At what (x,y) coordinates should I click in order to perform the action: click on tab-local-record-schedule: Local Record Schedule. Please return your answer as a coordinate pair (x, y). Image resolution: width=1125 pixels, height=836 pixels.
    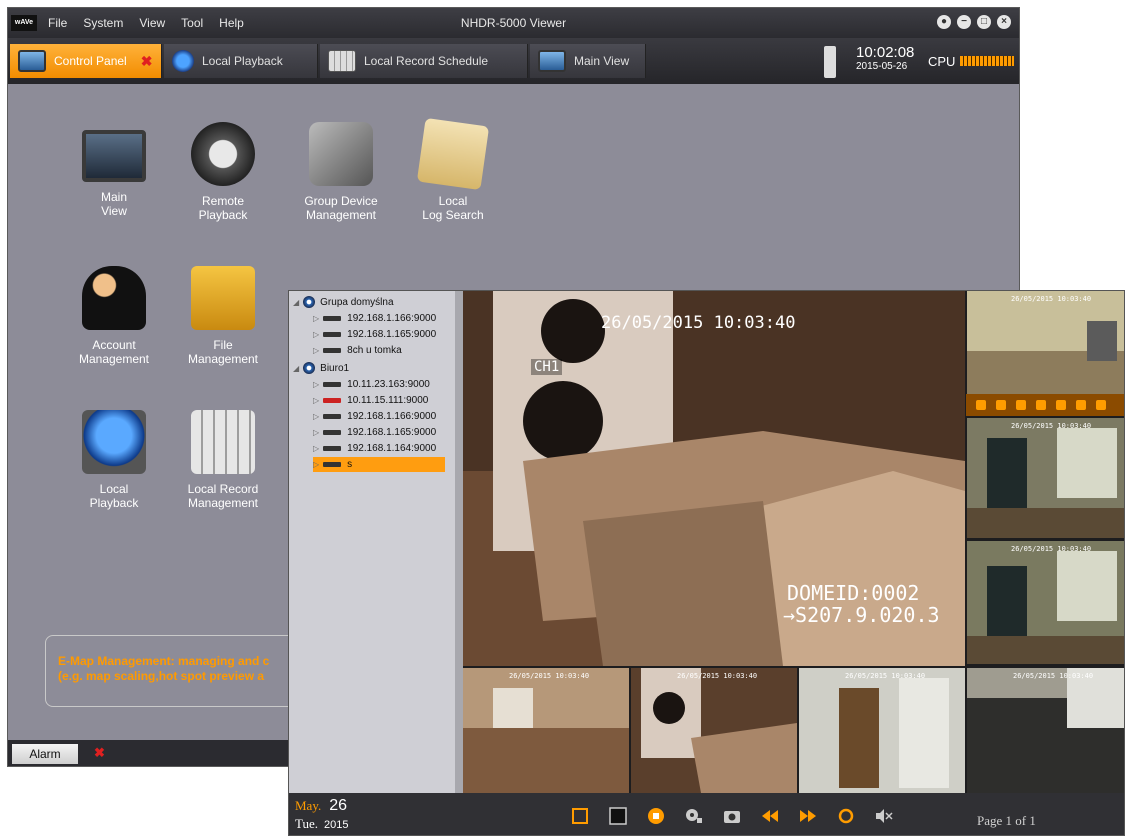
    Looking at the image, I should click on (424, 61).